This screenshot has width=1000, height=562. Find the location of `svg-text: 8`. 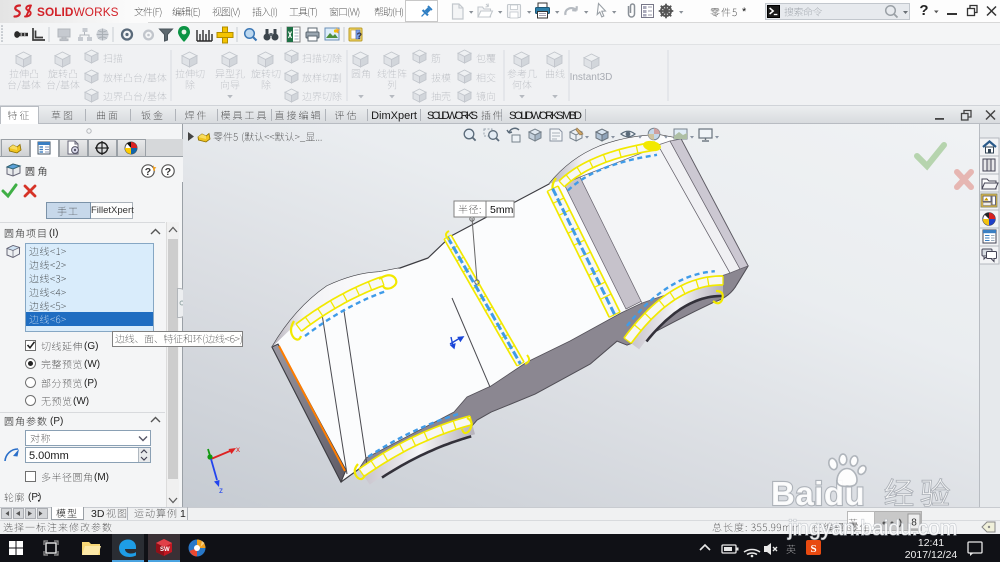

svg-text: 8 is located at coordinates (914, 523).